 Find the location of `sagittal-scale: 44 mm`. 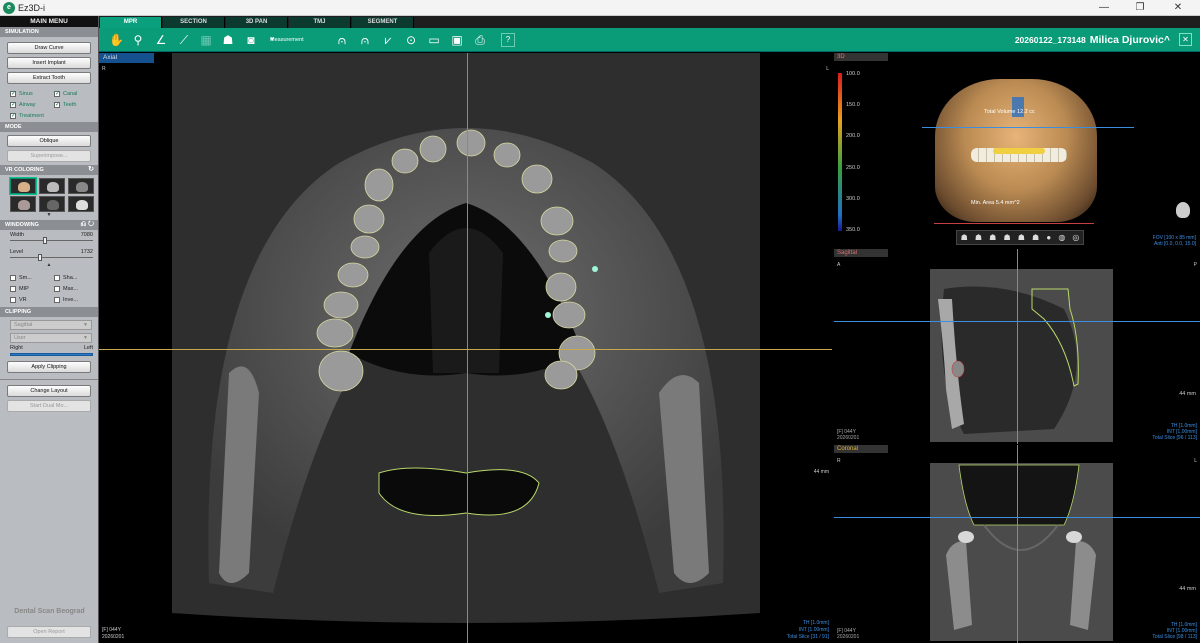

sagittal-scale: 44 mm is located at coordinates (1187, 394).